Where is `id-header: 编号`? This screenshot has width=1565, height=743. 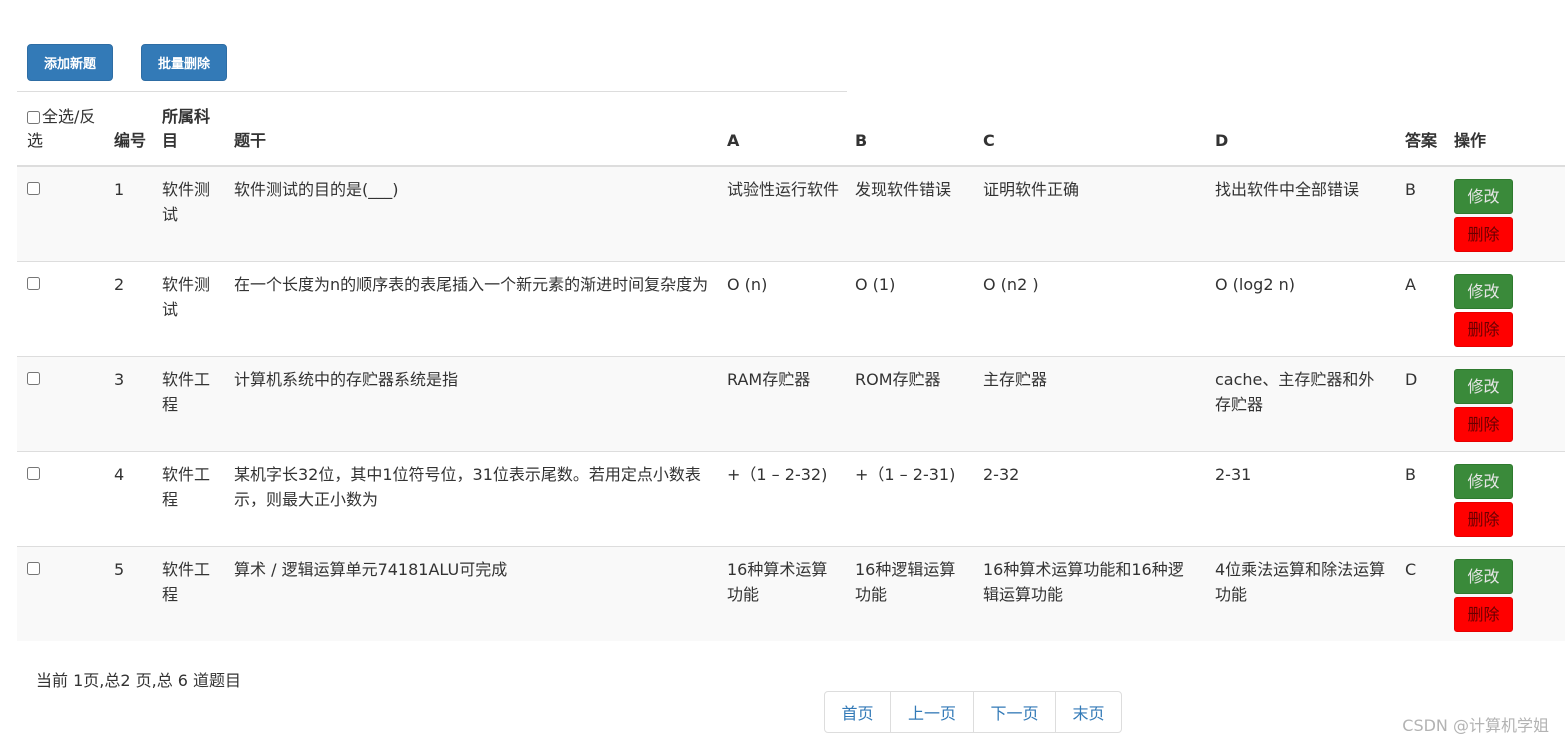
id-header: 编号 is located at coordinates (130, 130).